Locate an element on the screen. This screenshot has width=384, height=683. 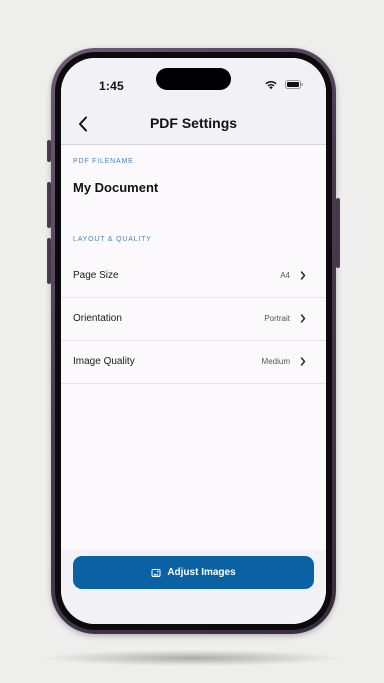
adjust-images-button: Adjust Images is located at coordinates (193, 572).